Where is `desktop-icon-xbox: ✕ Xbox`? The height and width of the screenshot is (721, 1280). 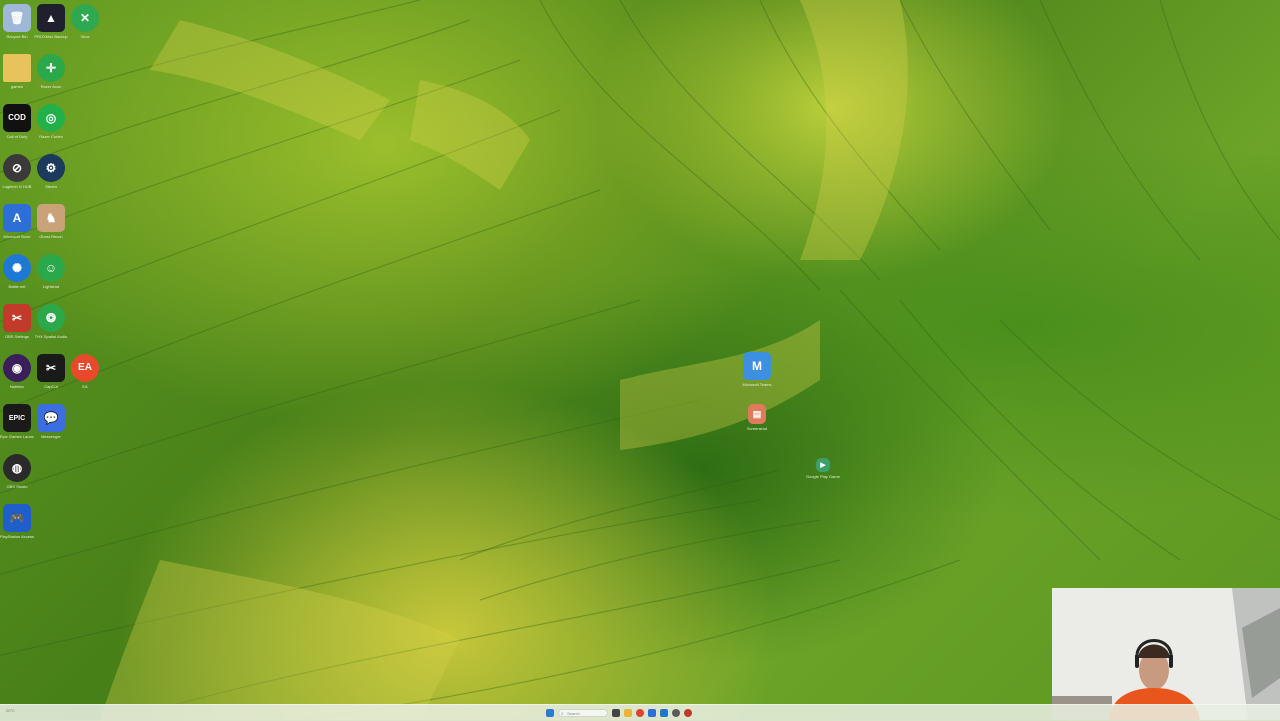
desktop-icon-xbox: ✕ Xbox is located at coordinates (85, 27).